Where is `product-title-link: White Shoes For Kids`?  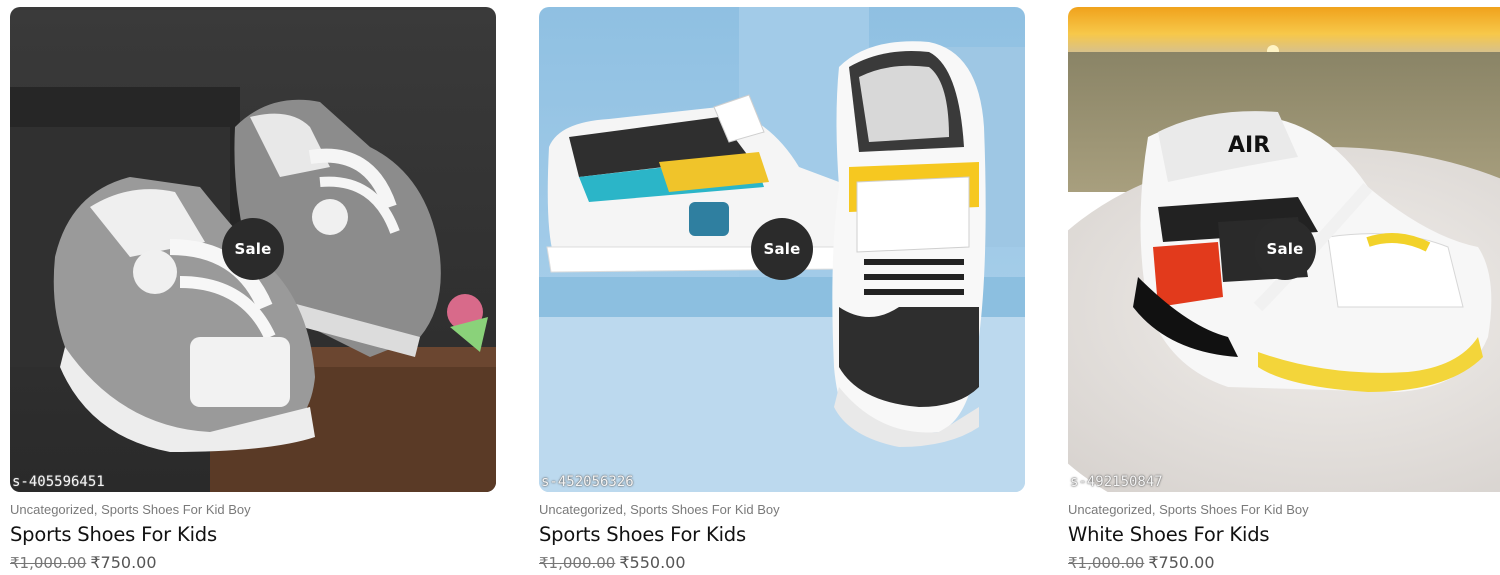 product-title-link: White Shoes For Kids is located at coordinates (1284, 534).